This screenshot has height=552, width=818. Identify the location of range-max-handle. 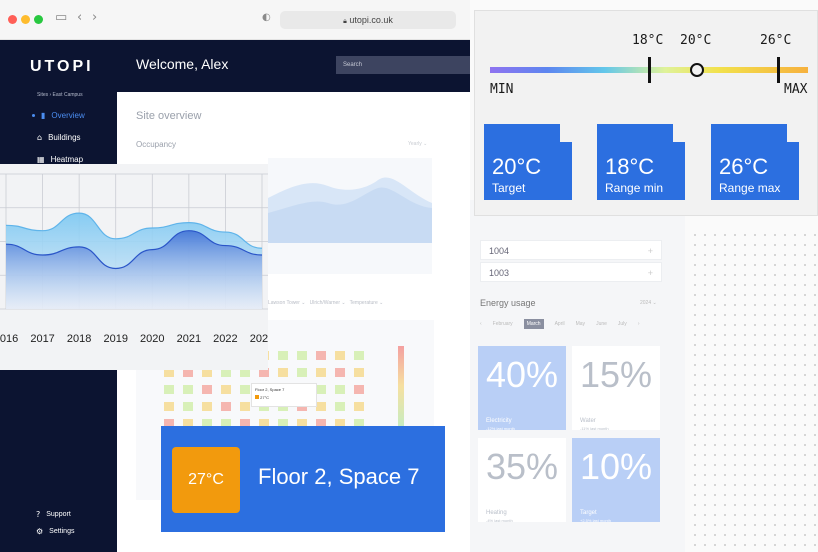
(778, 70).